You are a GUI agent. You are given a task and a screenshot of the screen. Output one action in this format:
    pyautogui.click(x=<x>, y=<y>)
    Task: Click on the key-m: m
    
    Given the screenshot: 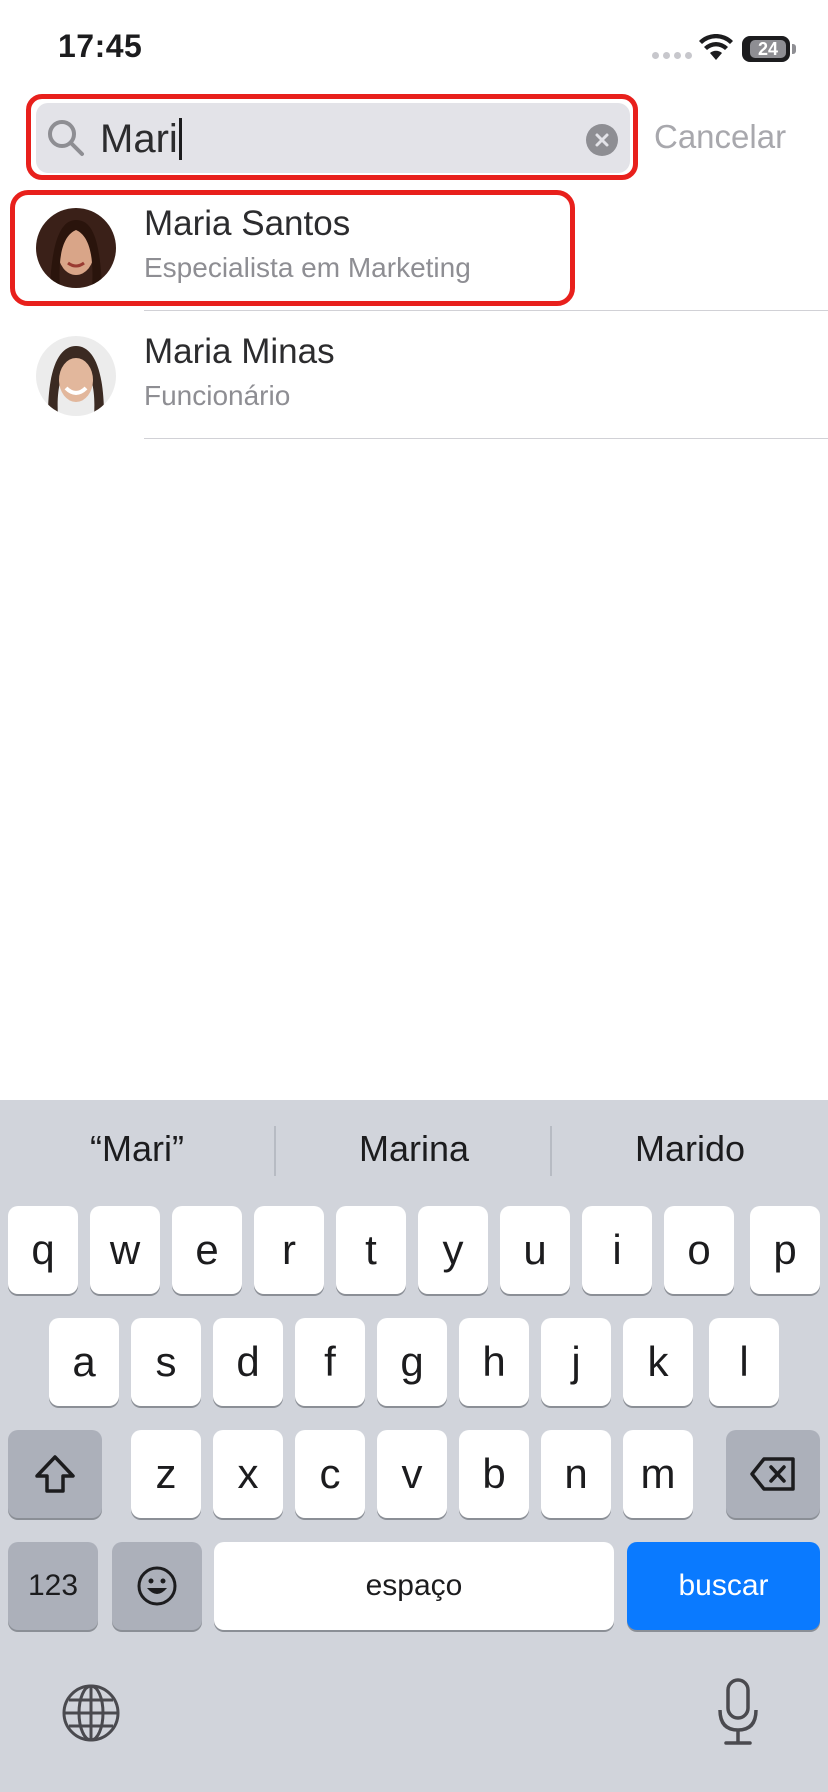 What is the action you would take?
    pyautogui.click(x=658, y=1474)
    